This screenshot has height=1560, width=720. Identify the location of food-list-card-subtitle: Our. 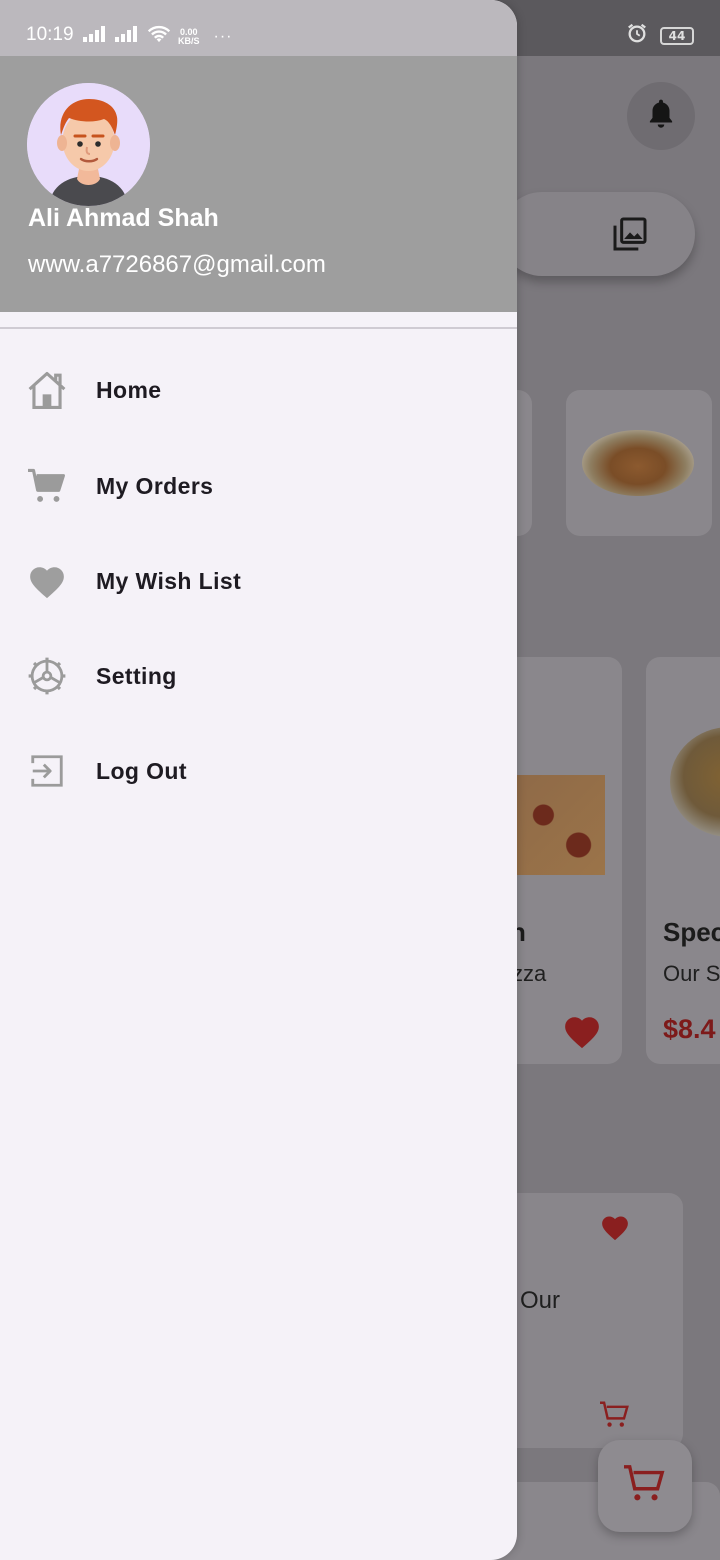
(540, 1300).